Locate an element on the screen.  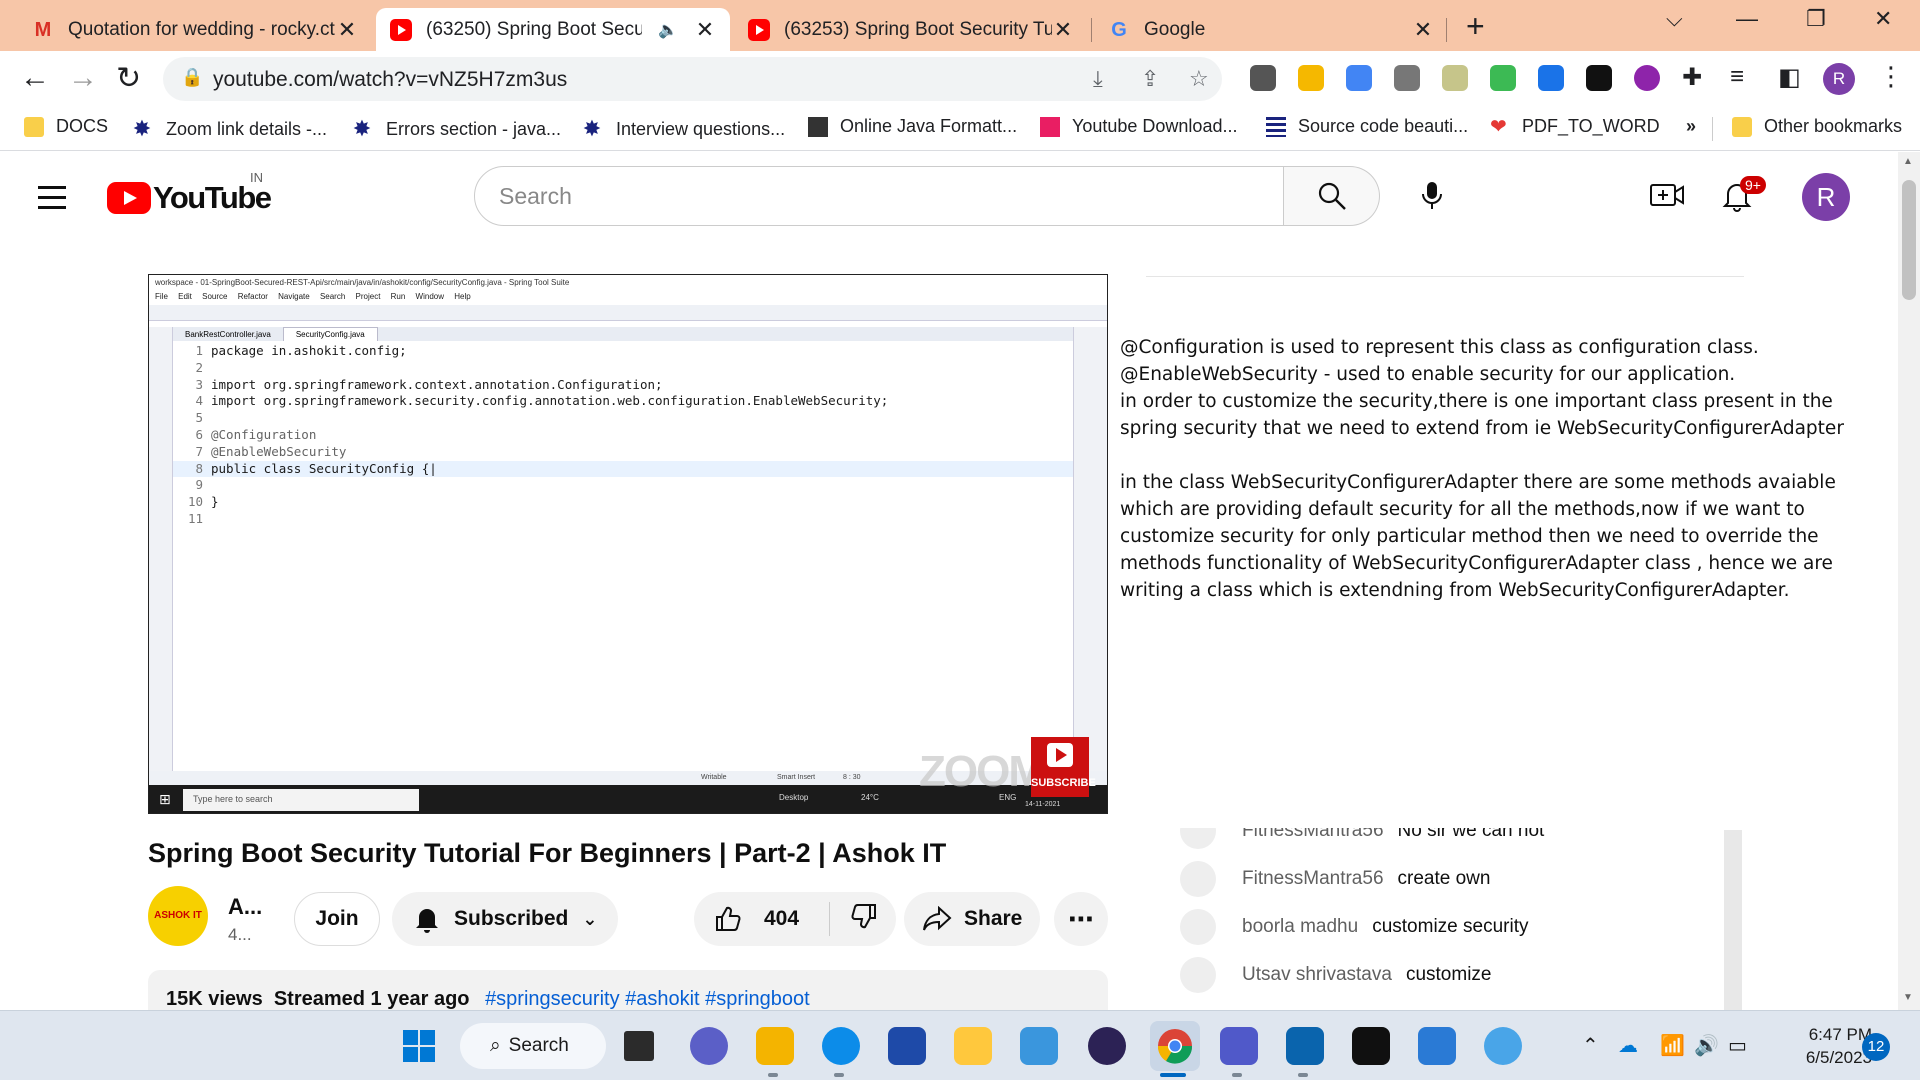
taskbar-clock: 6:47 PM 6/5/2023 is located at coordinates (1810, 1046).